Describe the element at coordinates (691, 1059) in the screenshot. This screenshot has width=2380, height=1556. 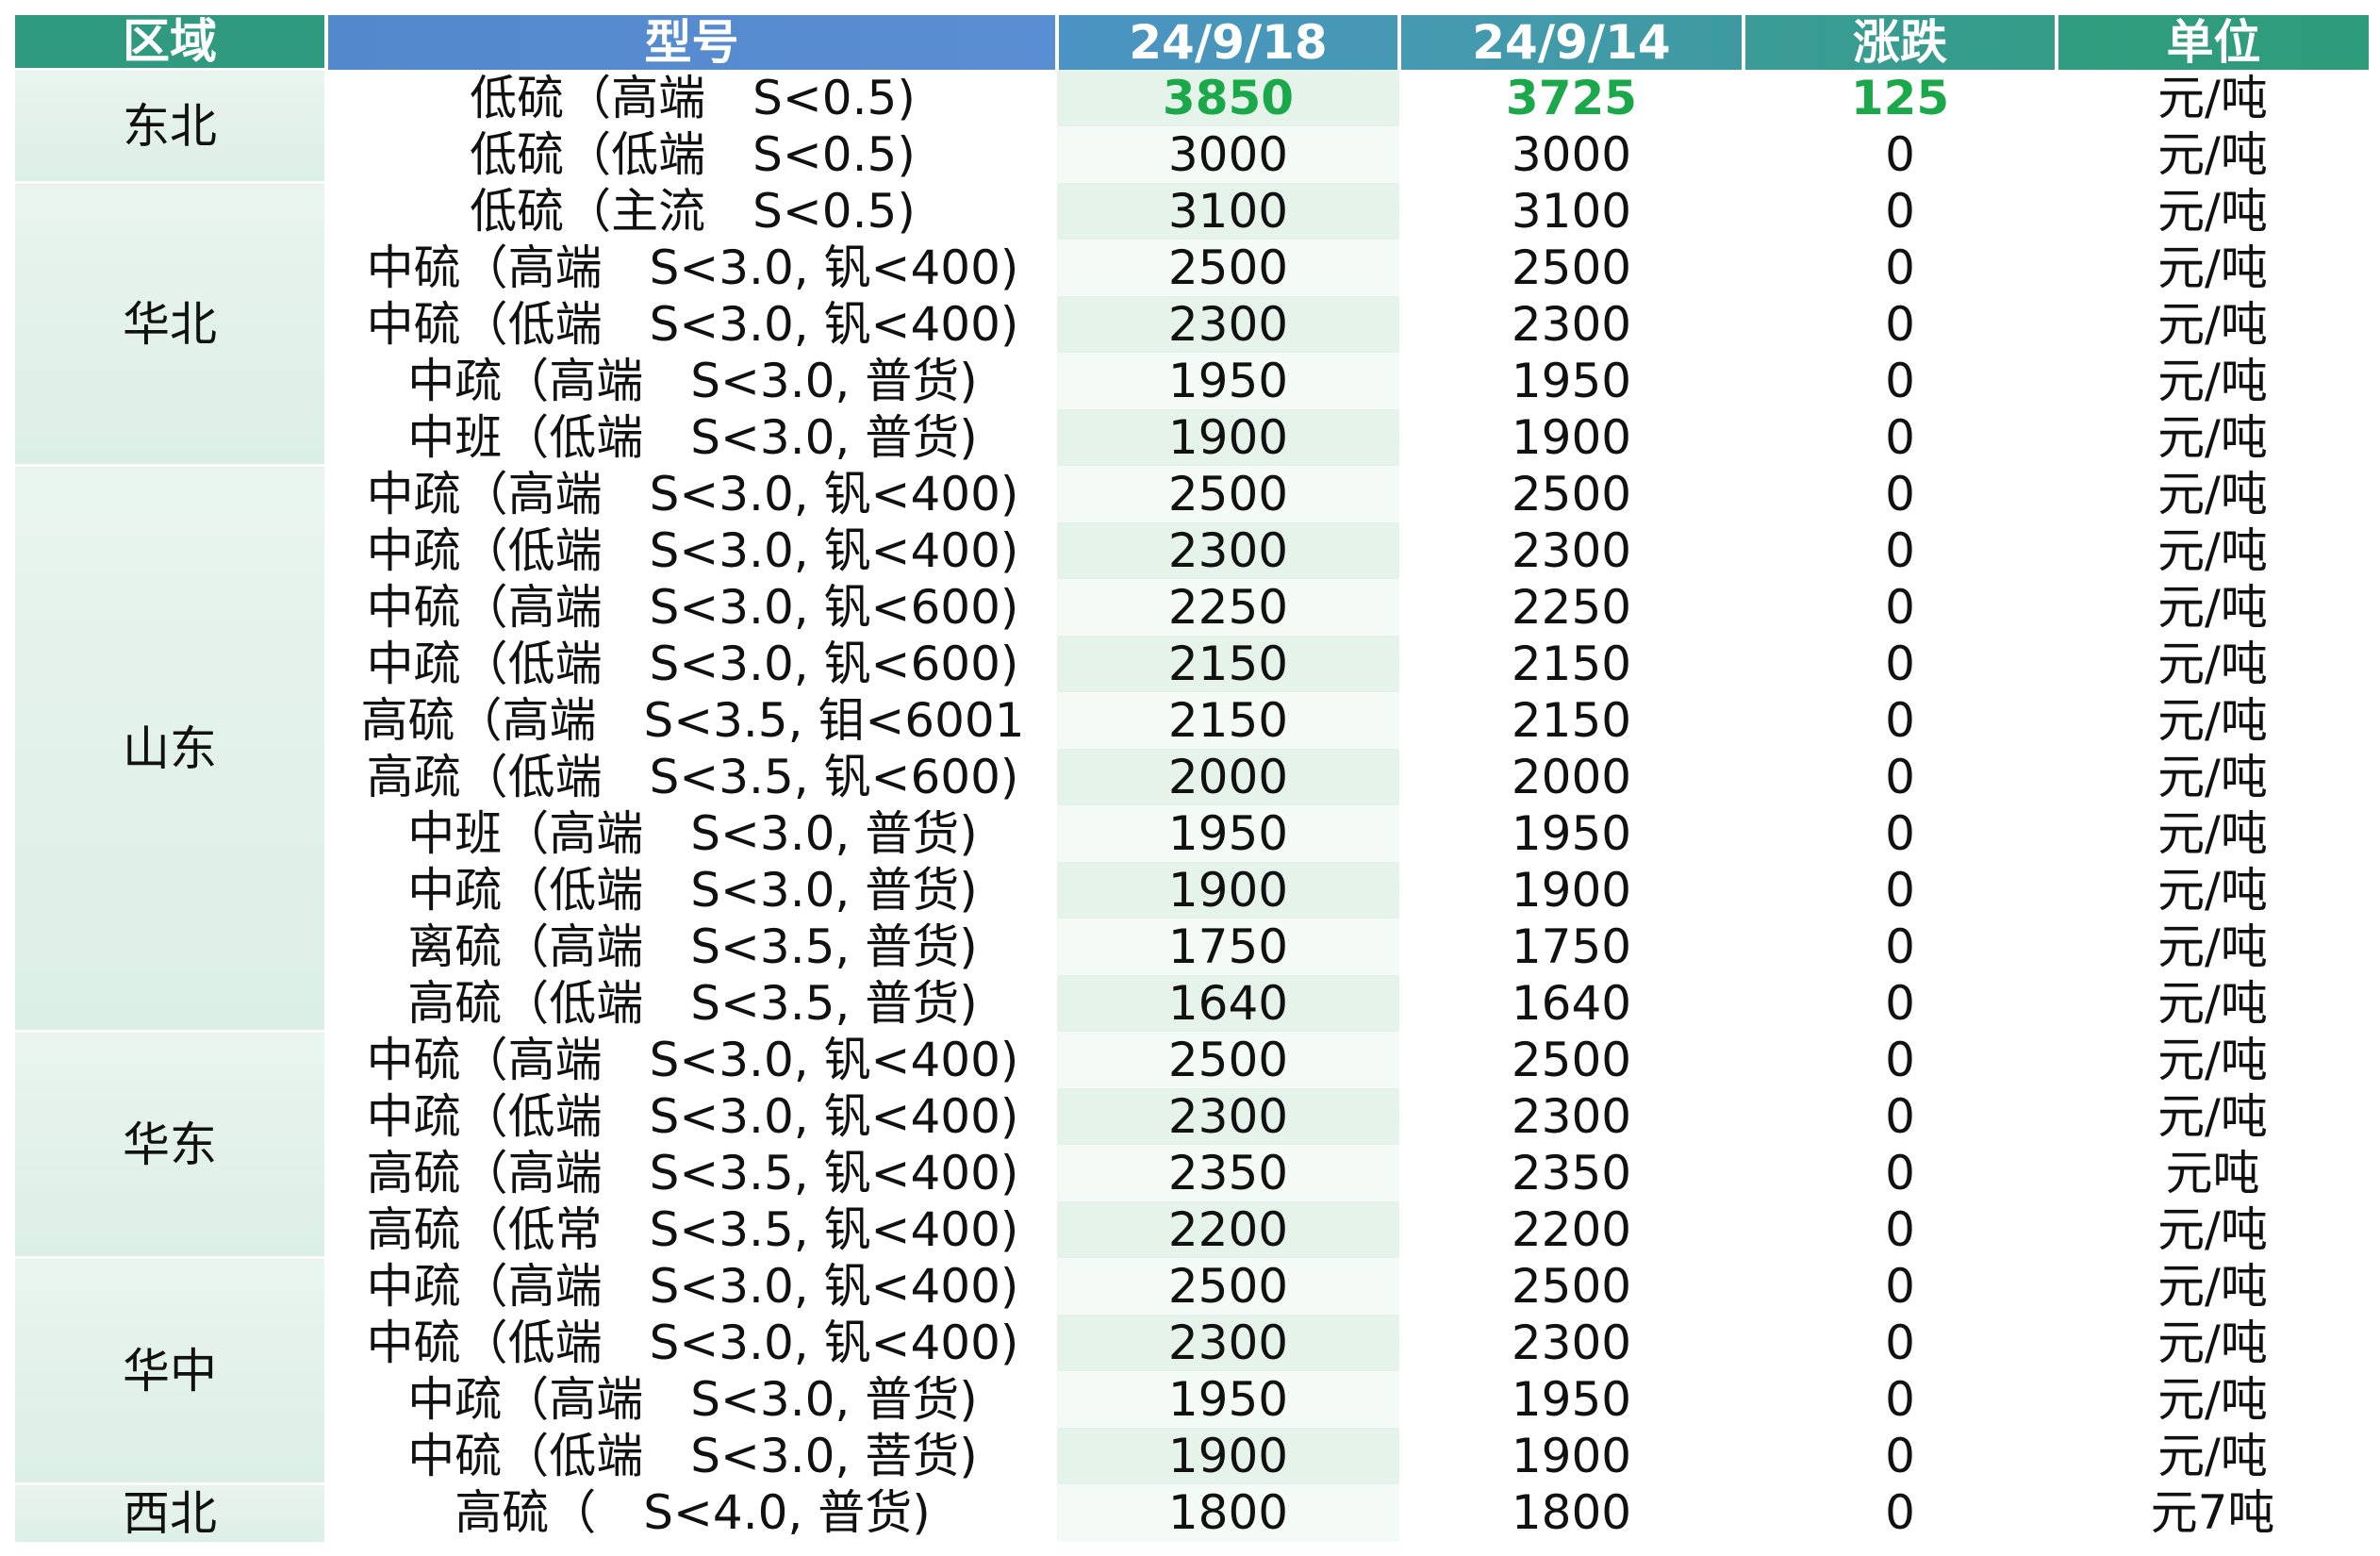
I see `model-cell: 中硫（高端 S<3.0, 钒<400)` at that location.